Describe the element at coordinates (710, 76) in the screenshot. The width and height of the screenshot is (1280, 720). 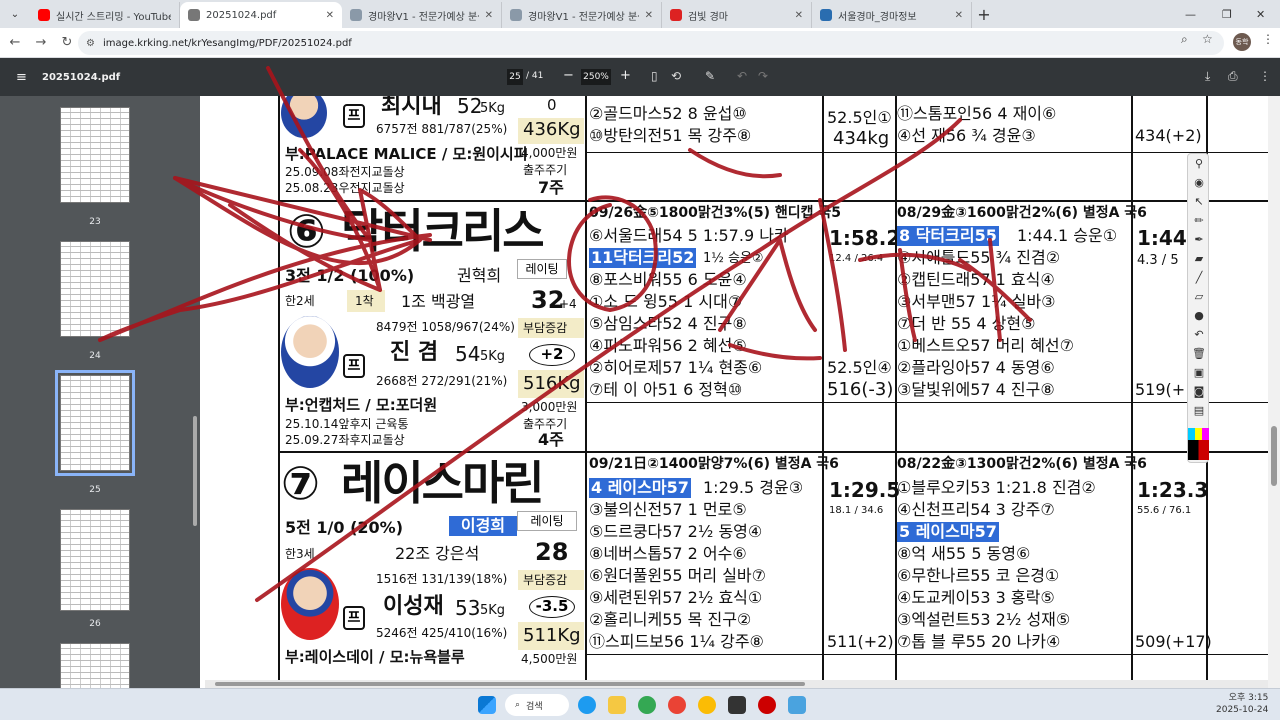
I see `annotate-pen-icon: ✎` at that location.